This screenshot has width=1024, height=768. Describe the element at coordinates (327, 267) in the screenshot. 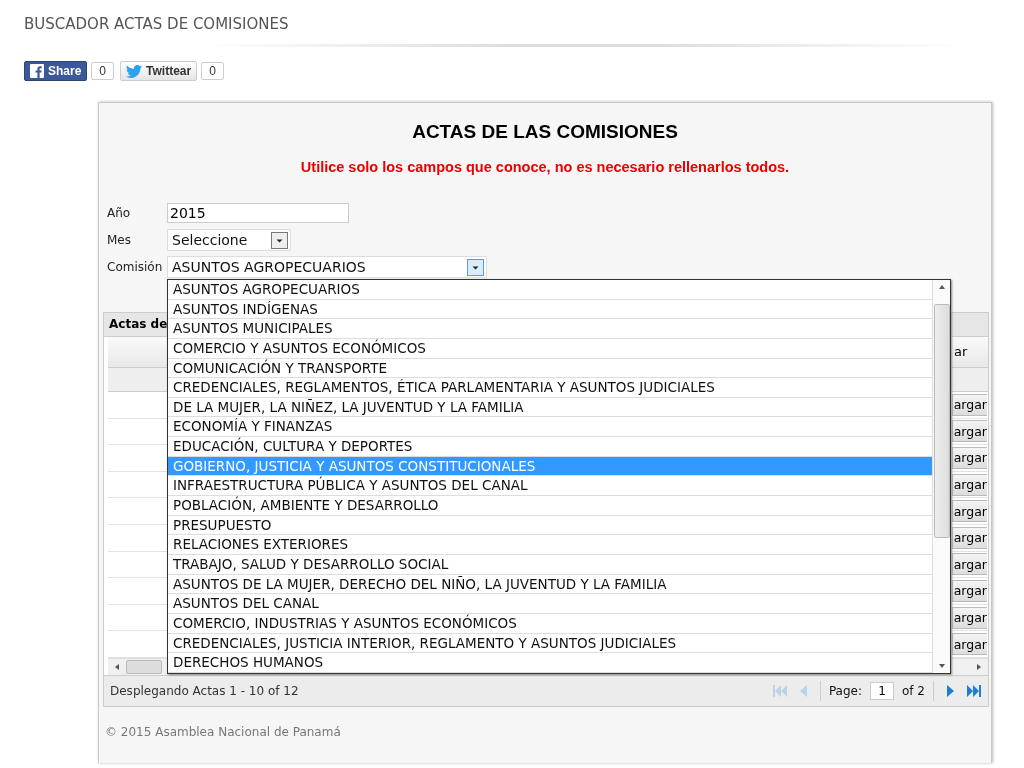

I see `select-field: ASUNTOS AGROPECUARIOS` at that location.